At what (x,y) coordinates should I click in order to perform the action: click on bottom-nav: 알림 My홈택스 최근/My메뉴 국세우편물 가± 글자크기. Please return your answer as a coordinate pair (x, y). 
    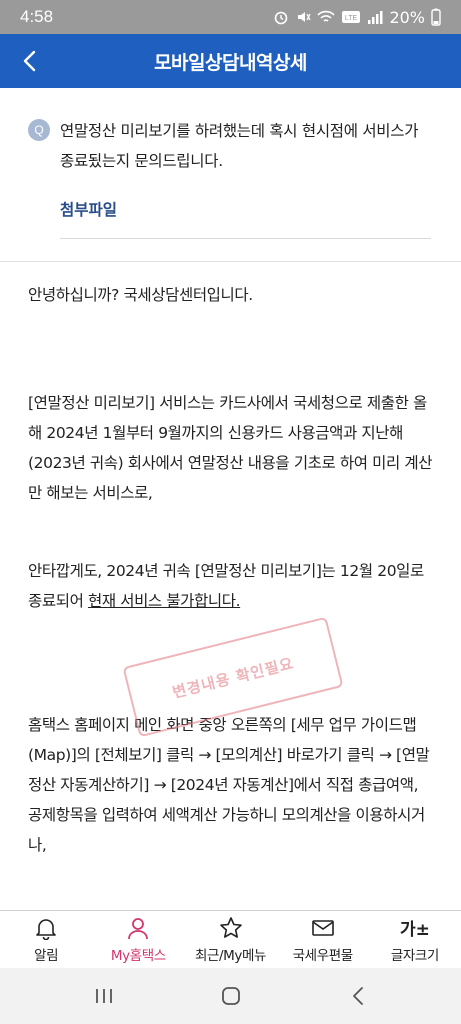
    Looking at the image, I should click on (230, 939).